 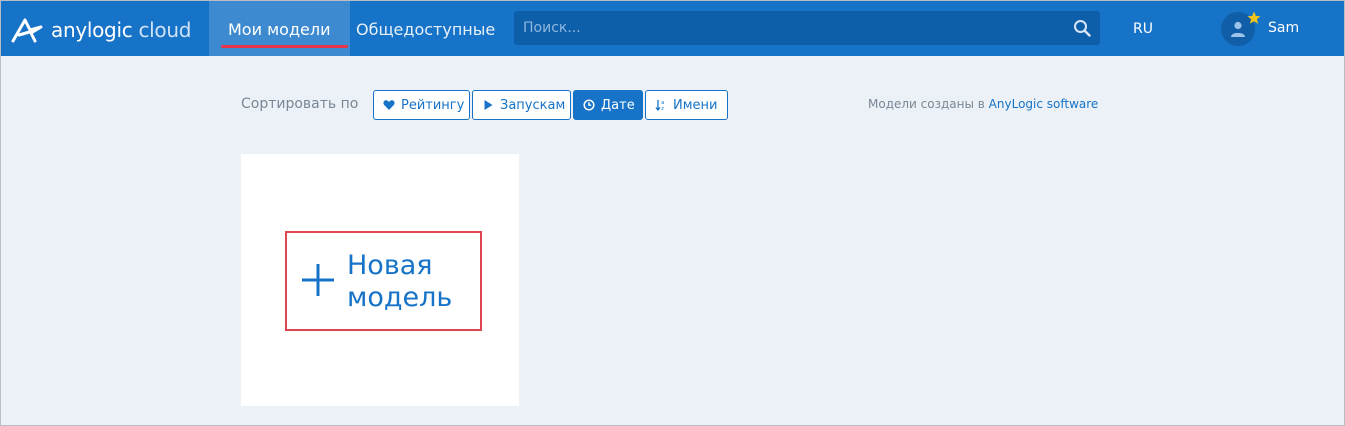 I want to click on tab-public-models-label: Общедоступные, so click(x=426, y=29).